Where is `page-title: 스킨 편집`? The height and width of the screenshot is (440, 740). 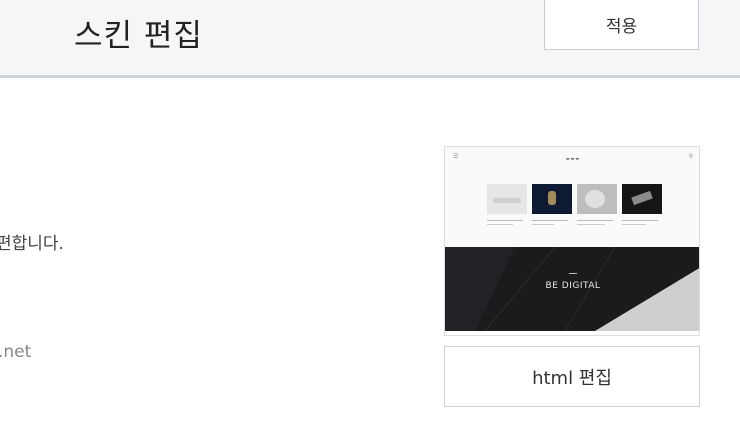 page-title: 스킨 편집 is located at coordinates (138, 36).